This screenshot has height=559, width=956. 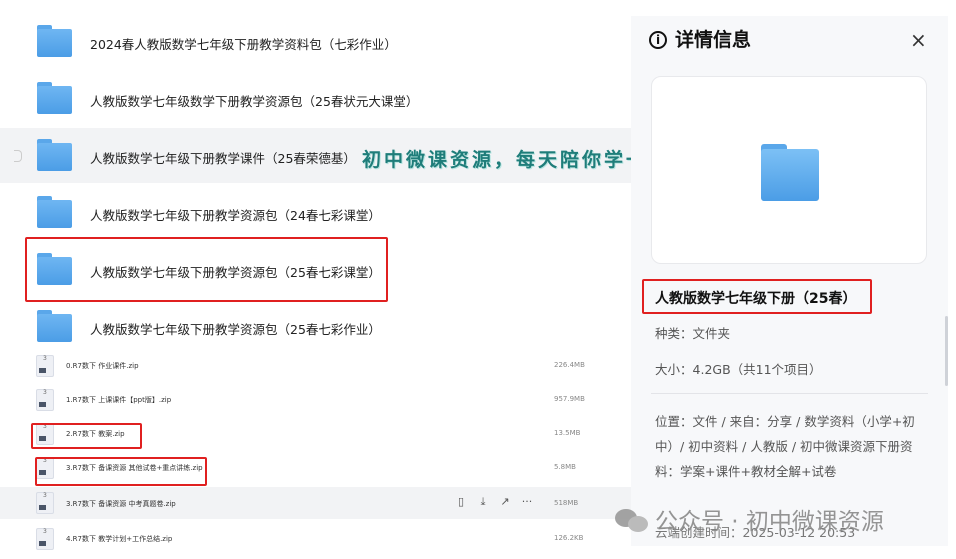 What do you see at coordinates (315, 503) in the screenshot?
I see `file-row: 3 3.R7数下 备课资源 中考真题卷.zip ▯ ⤓ ↗ ··· 518MB` at bounding box center [315, 503].